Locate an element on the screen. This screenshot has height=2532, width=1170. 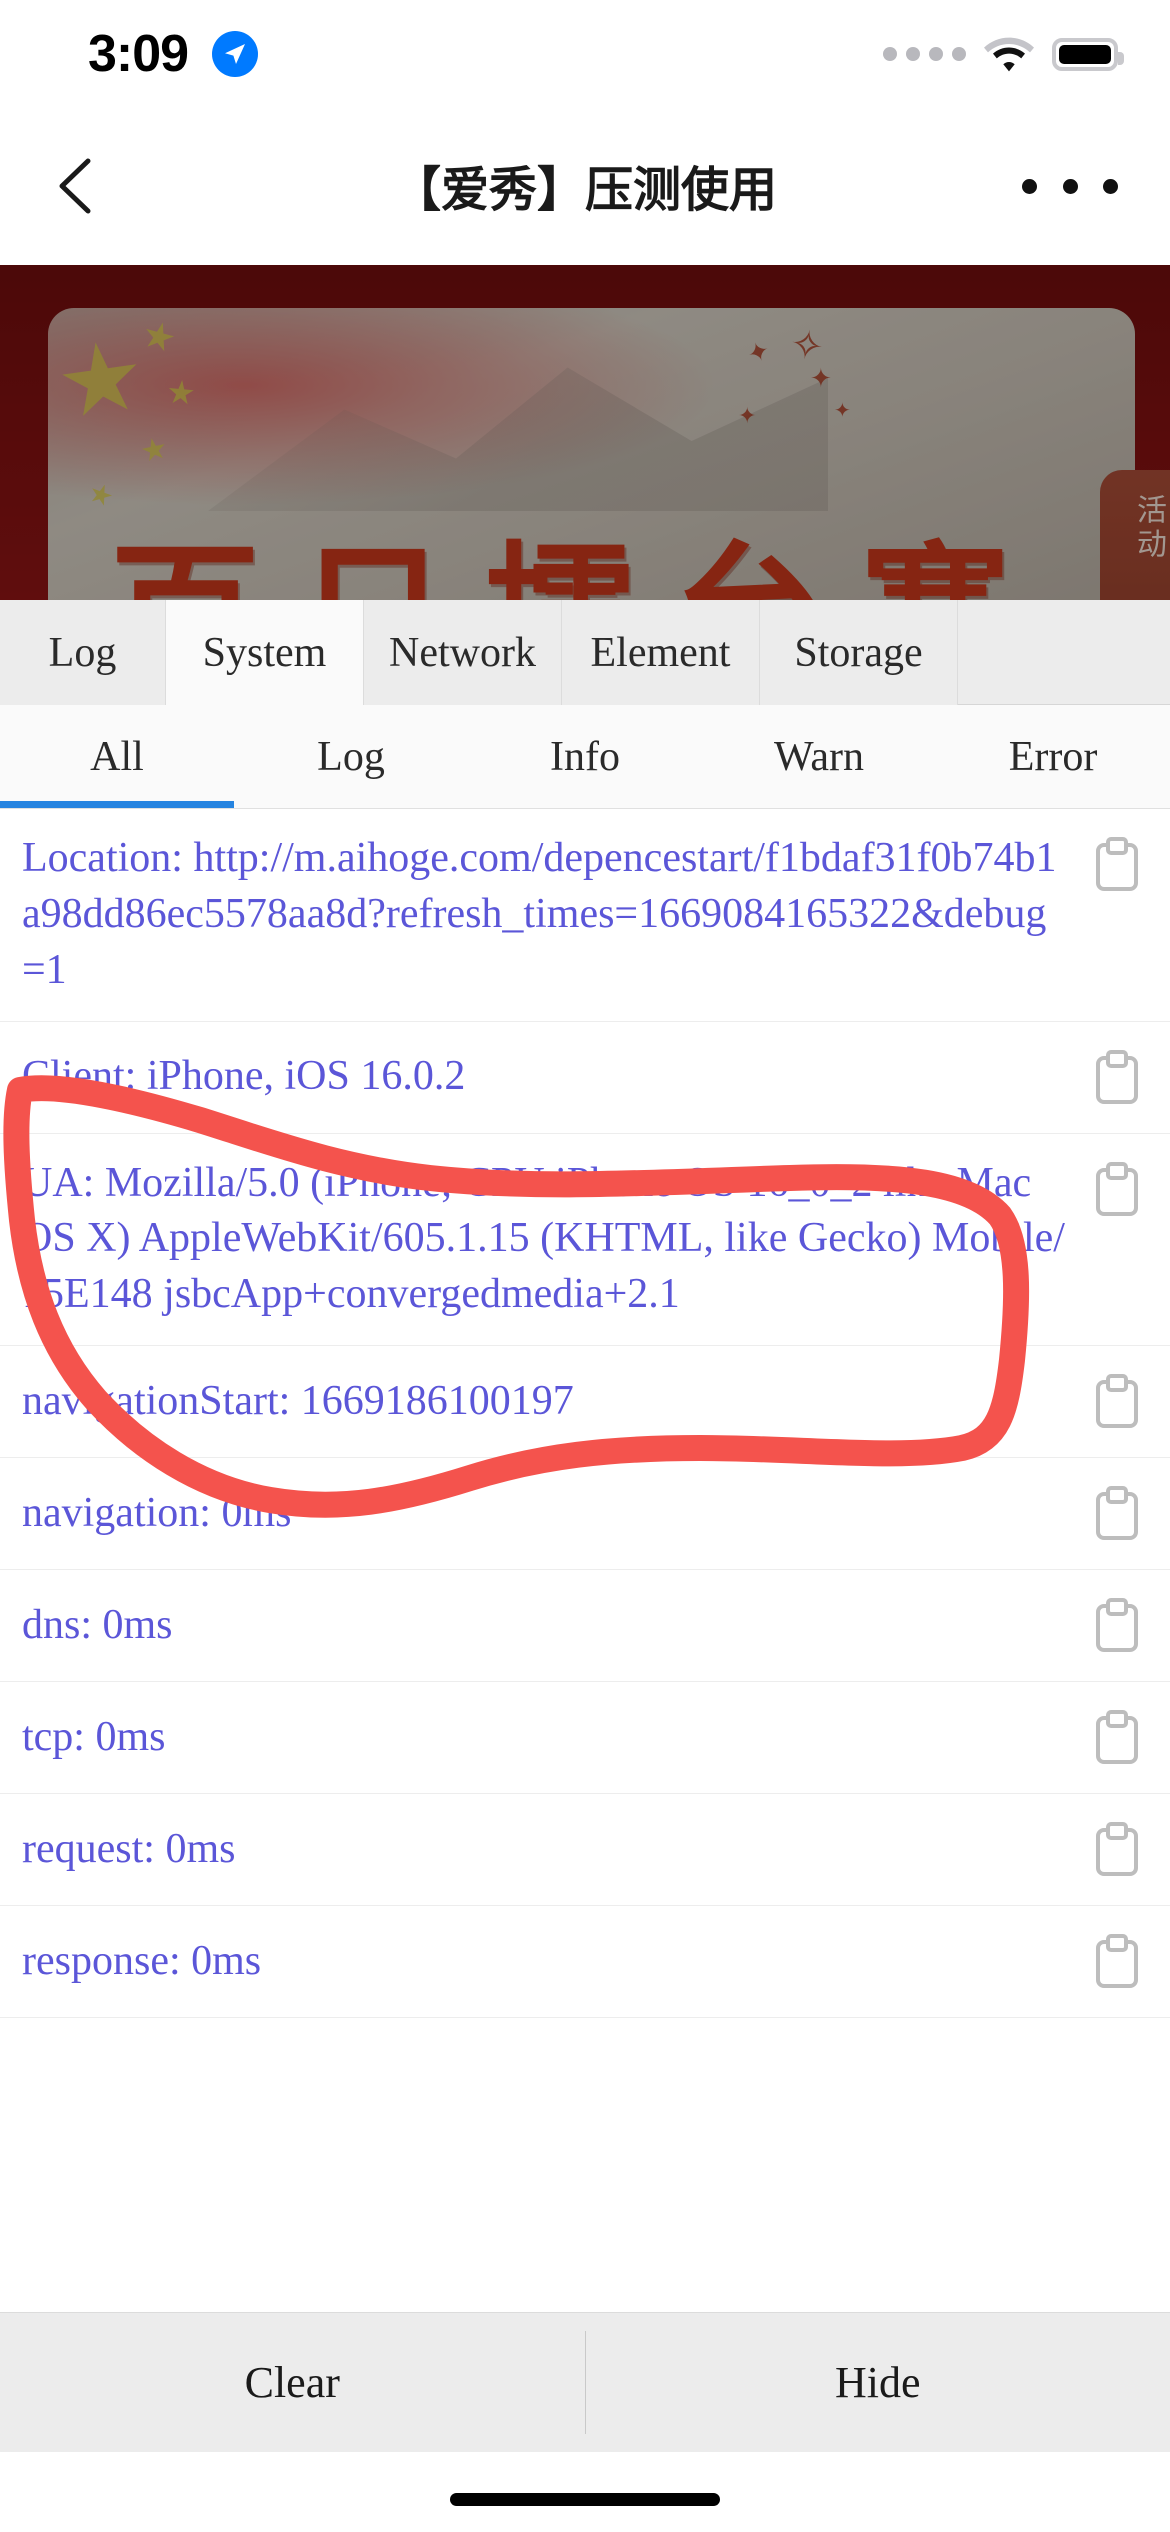
clear-button: Clear is located at coordinates (292, 2382).